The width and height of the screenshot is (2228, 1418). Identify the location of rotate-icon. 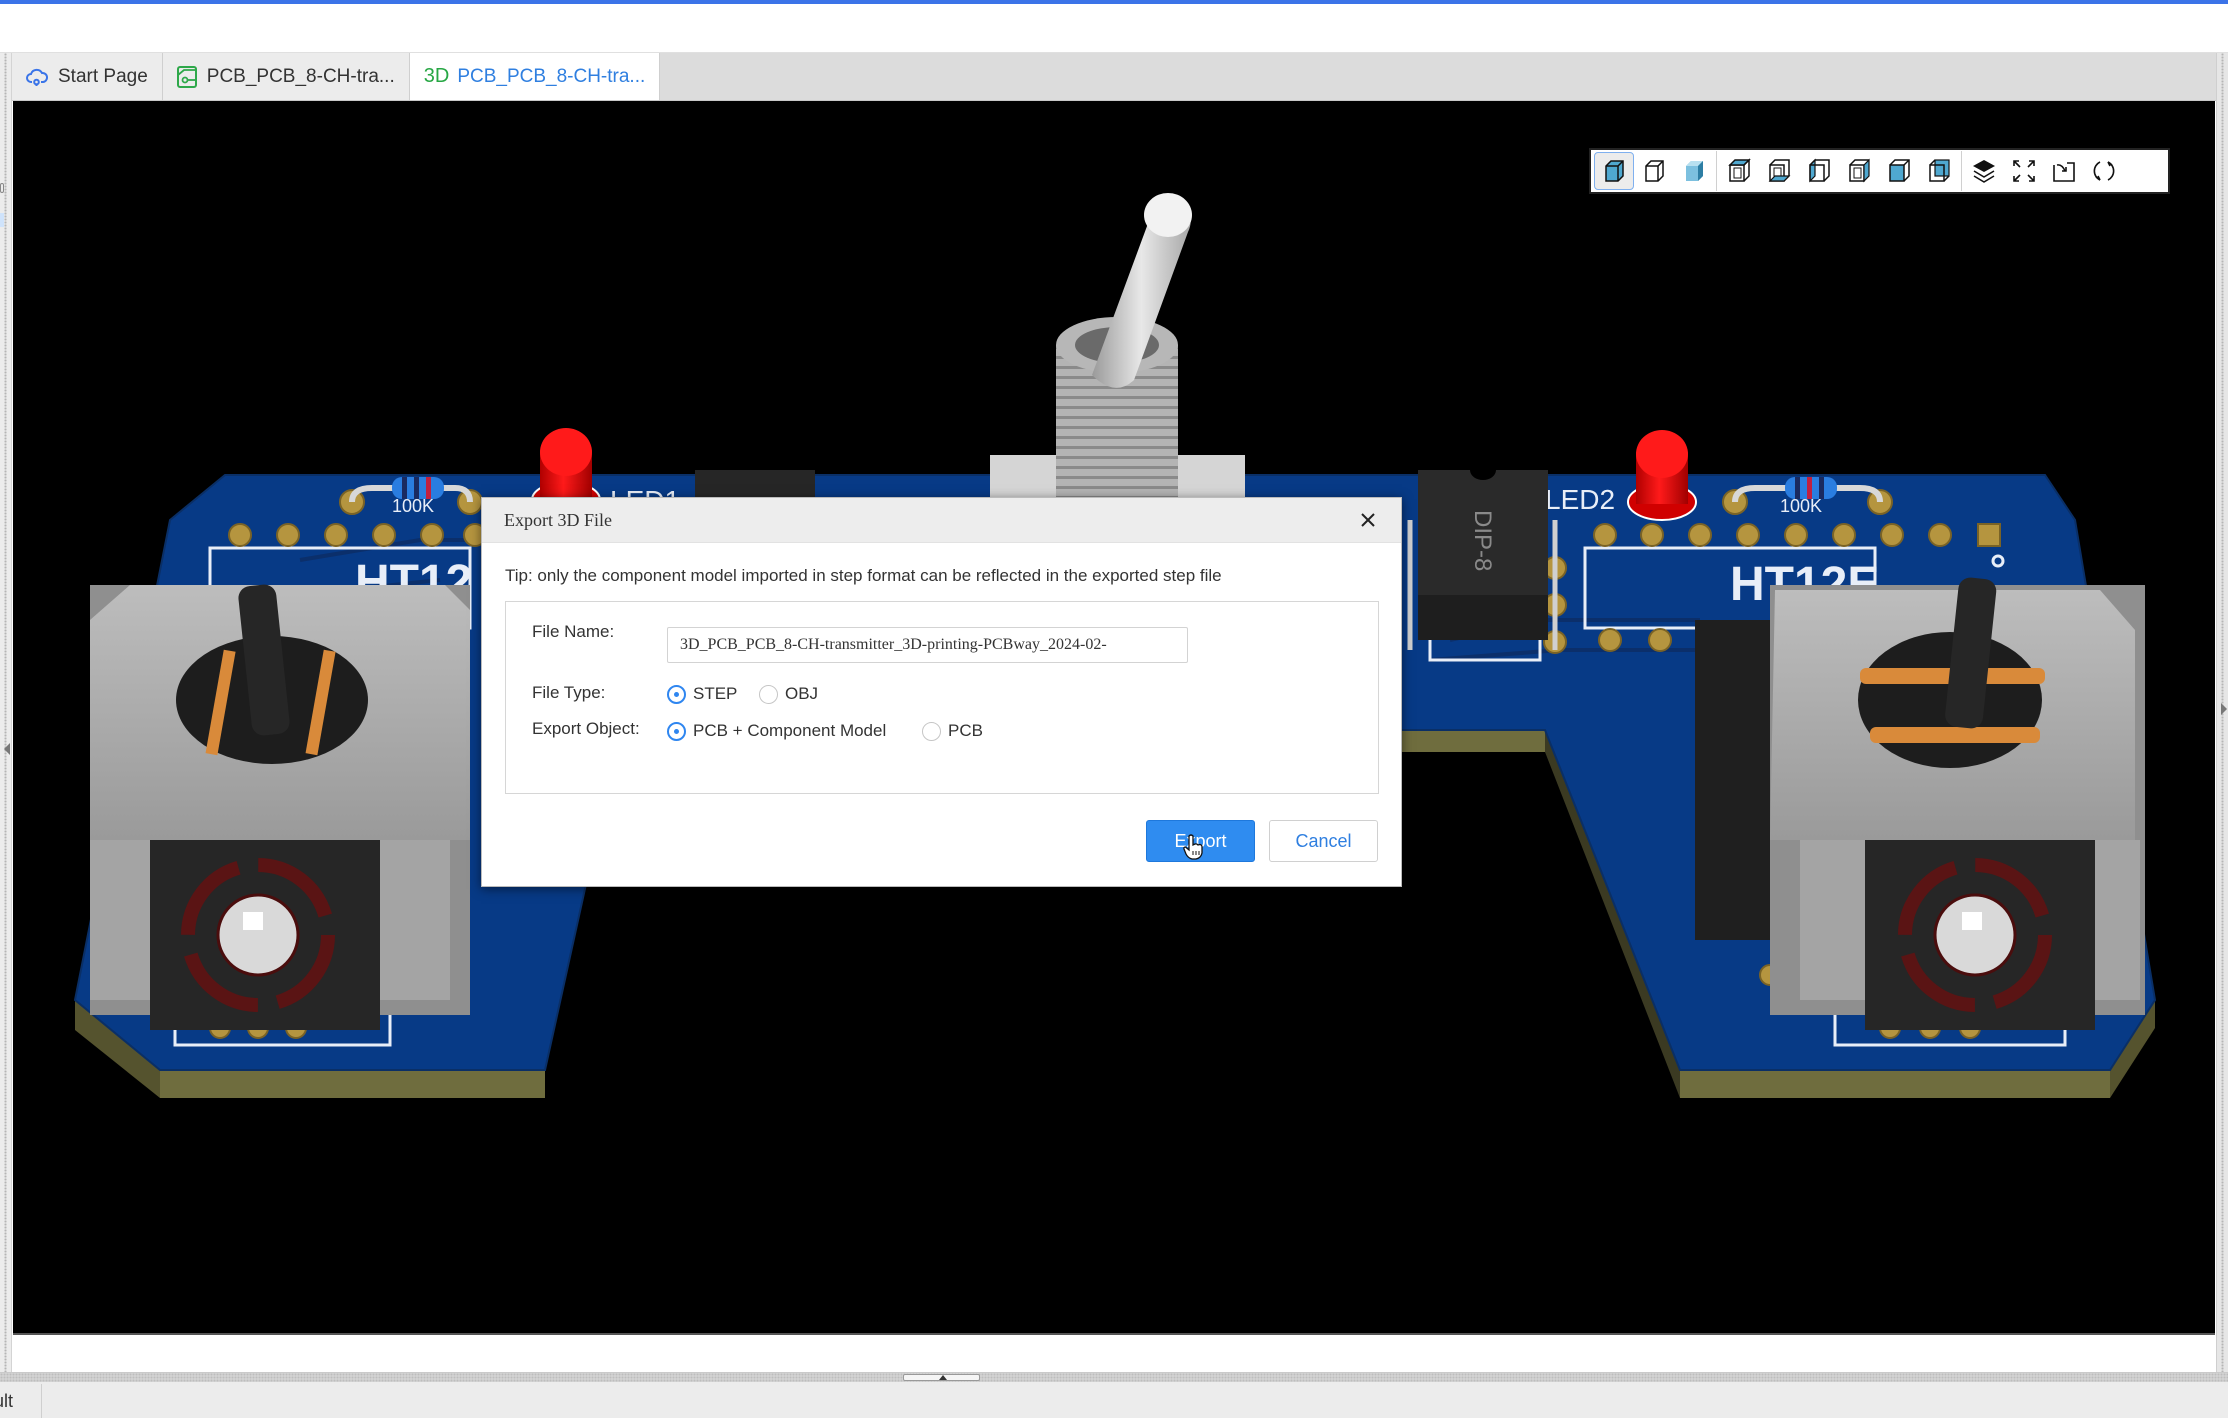
(2104, 171).